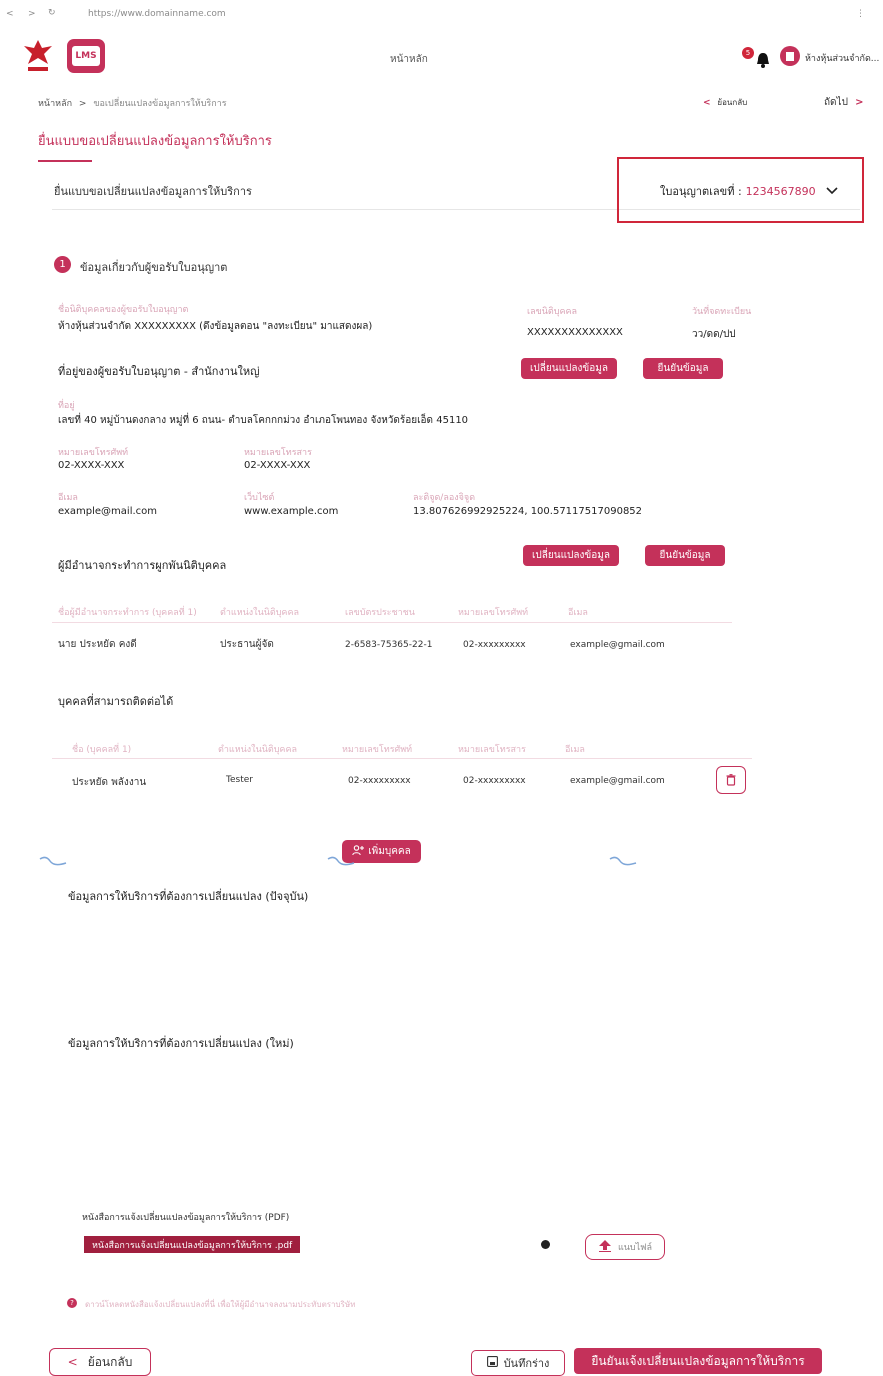 Image resolution: width=883 pixels, height=1376 pixels. I want to click on save-draft-button: บันทึกร่าง, so click(518, 1363).